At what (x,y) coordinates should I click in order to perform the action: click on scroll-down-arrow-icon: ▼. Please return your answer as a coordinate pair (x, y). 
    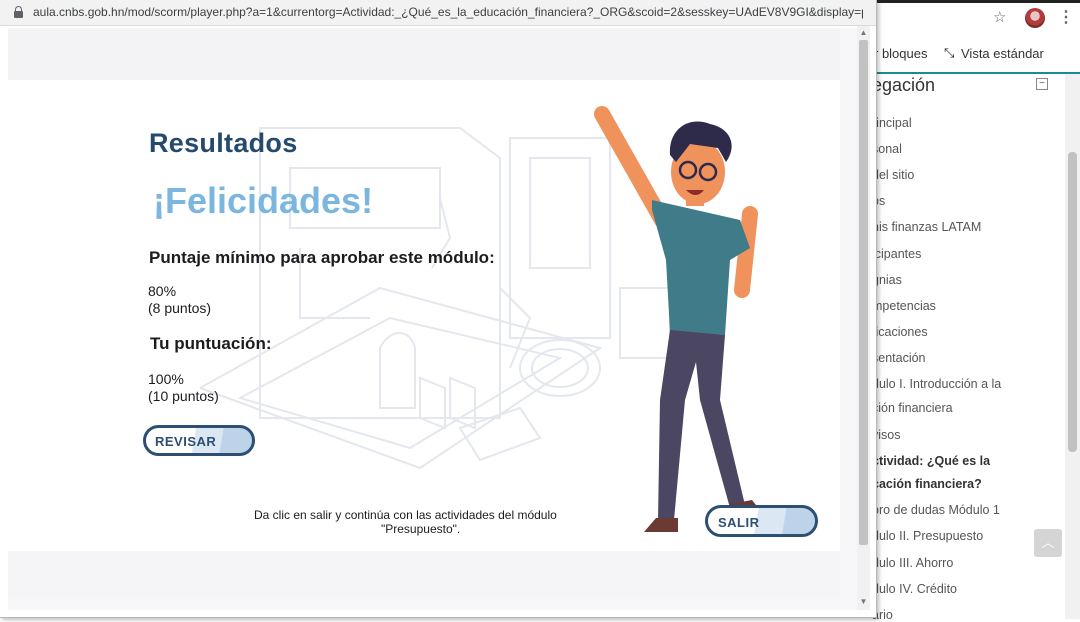
    Looking at the image, I should click on (863, 602).